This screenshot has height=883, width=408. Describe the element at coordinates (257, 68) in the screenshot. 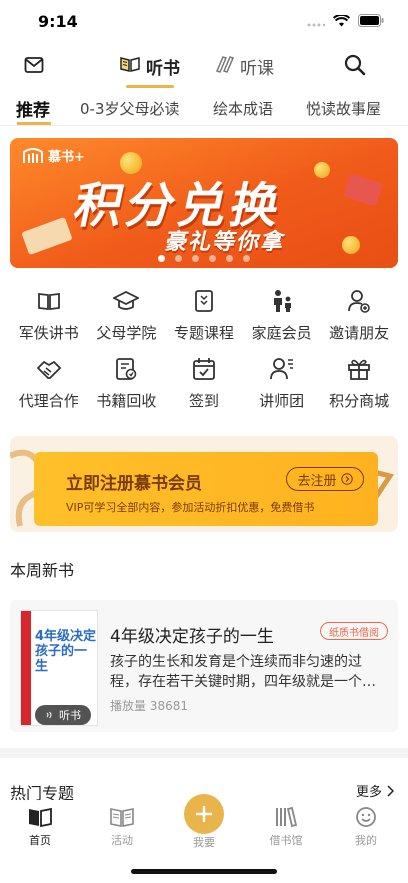

I see `tab-listen-course-label: 听课` at that location.